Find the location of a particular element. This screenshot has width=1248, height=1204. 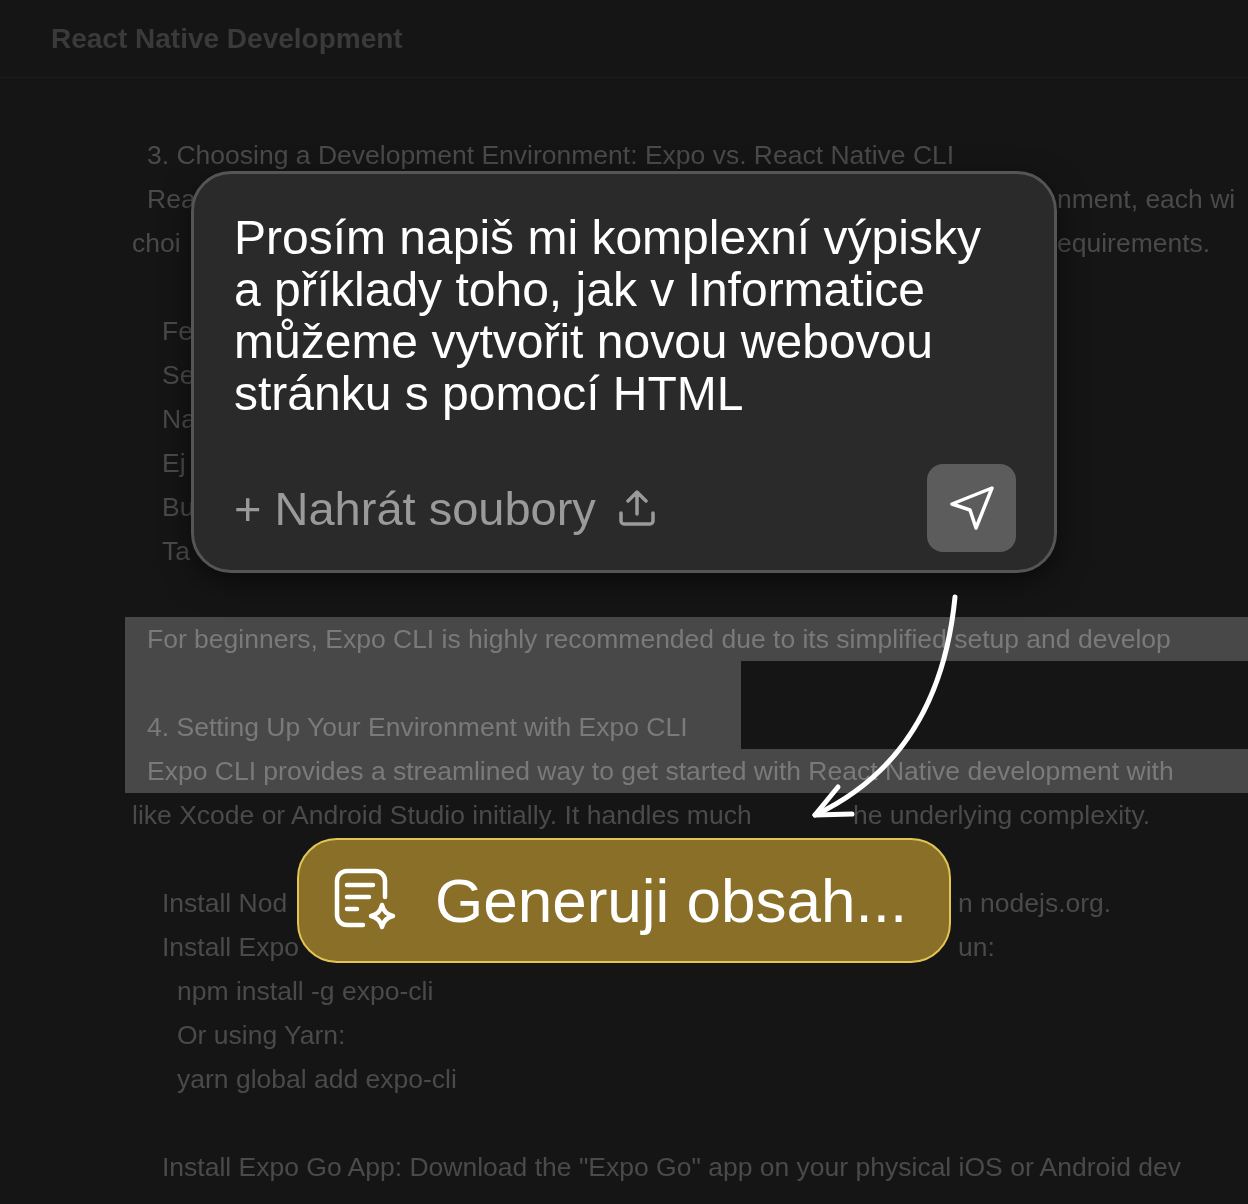

send-button is located at coordinates (971, 508).